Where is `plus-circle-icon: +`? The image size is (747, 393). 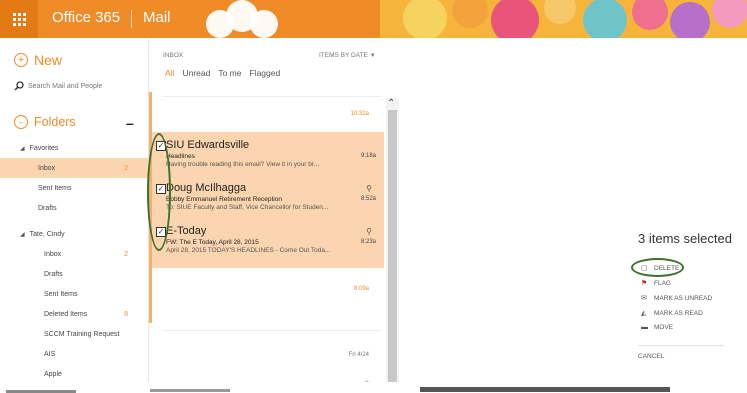
plus-circle-icon: + is located at coordinates (21, 60).